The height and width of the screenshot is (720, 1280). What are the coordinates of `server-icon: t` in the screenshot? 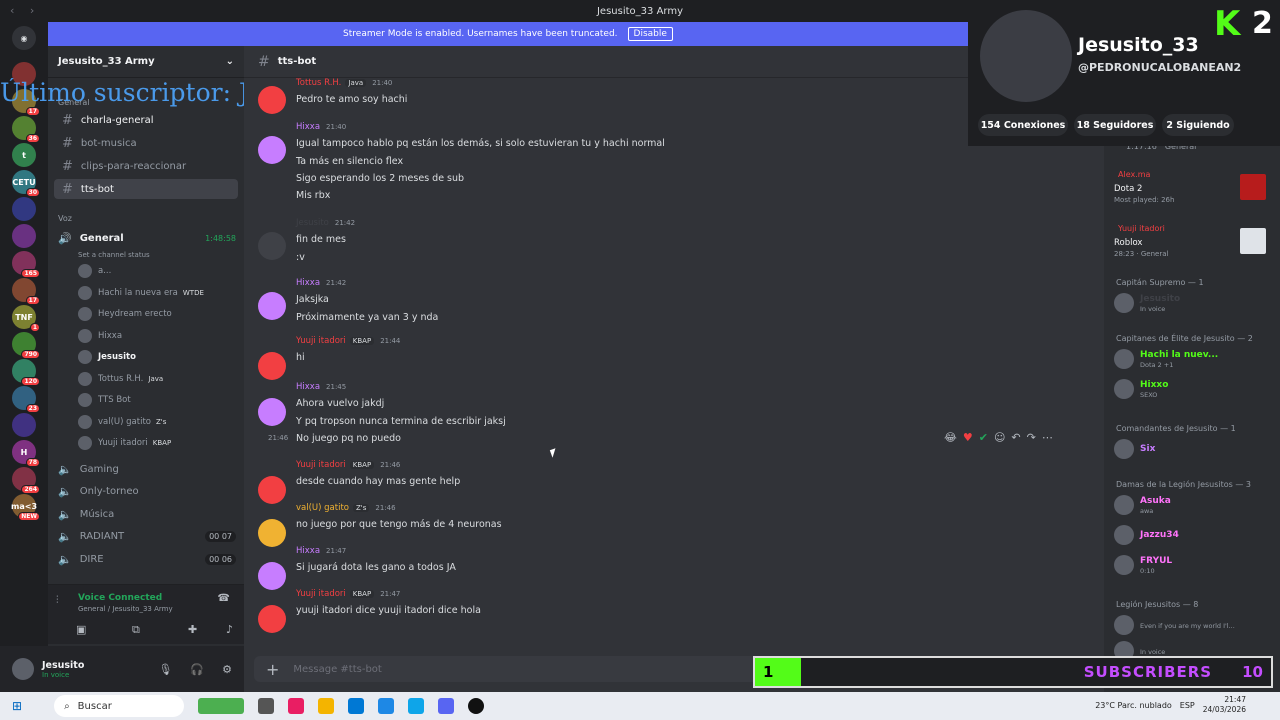 It's located at (24, 155).